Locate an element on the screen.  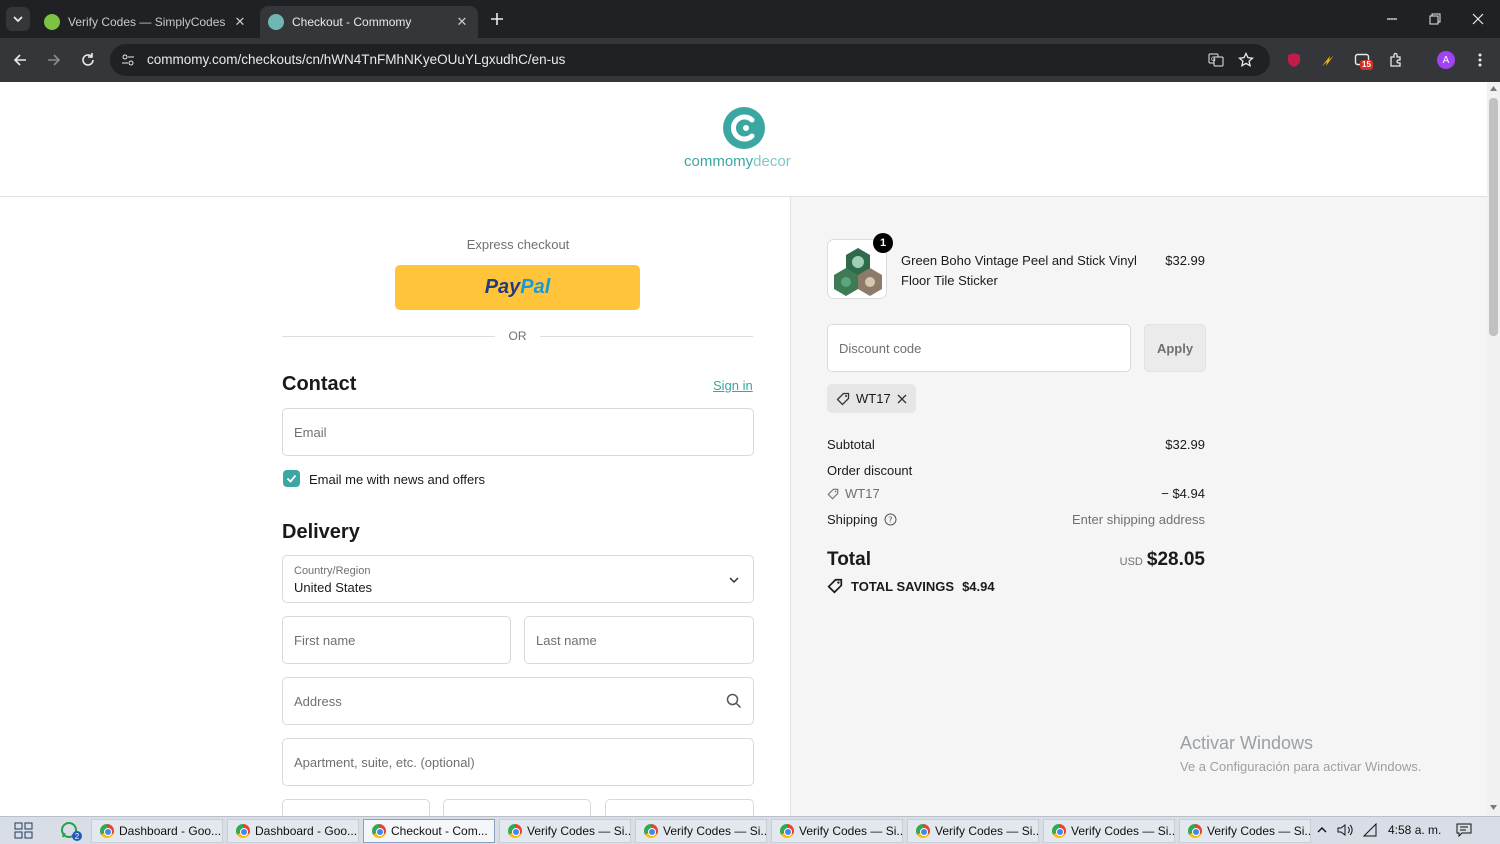
extension-lightning-button is located at coordinates (1328, 60).